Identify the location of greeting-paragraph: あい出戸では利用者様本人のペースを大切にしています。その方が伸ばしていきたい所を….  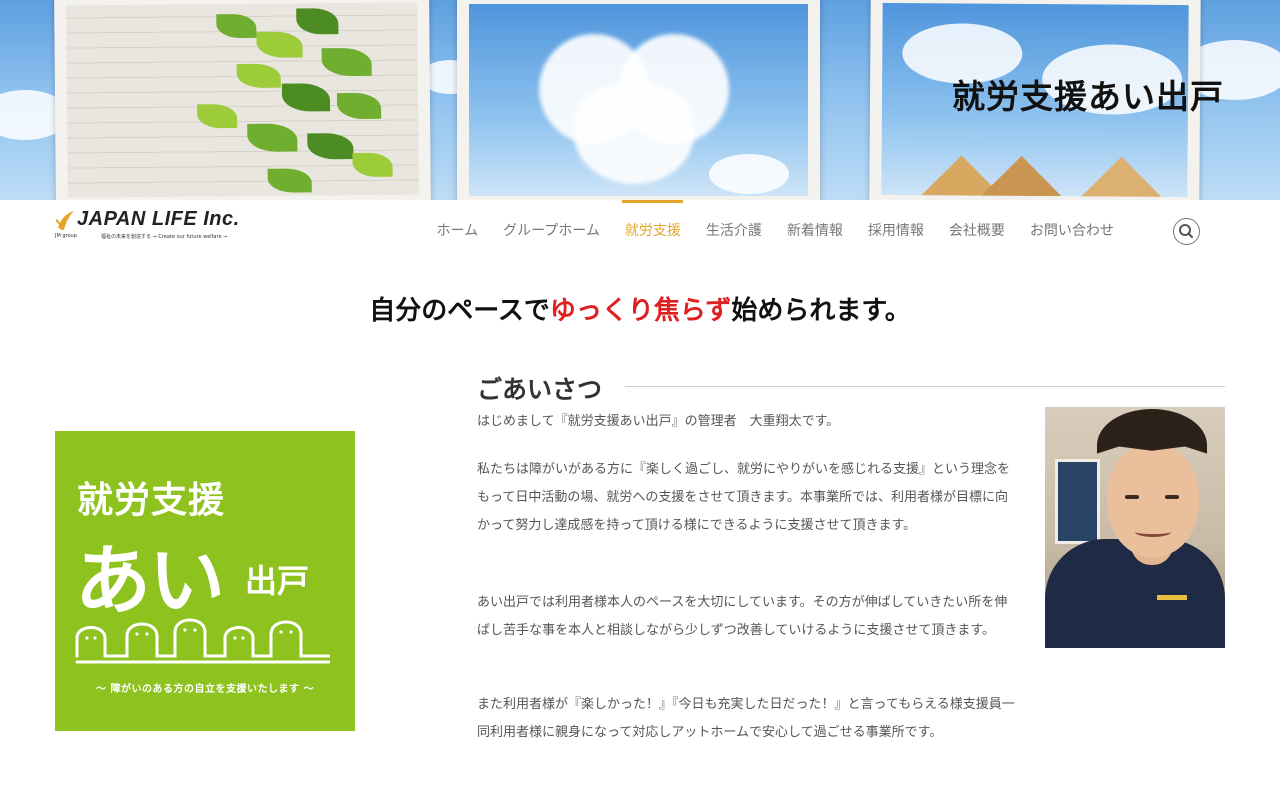
(742, 616).